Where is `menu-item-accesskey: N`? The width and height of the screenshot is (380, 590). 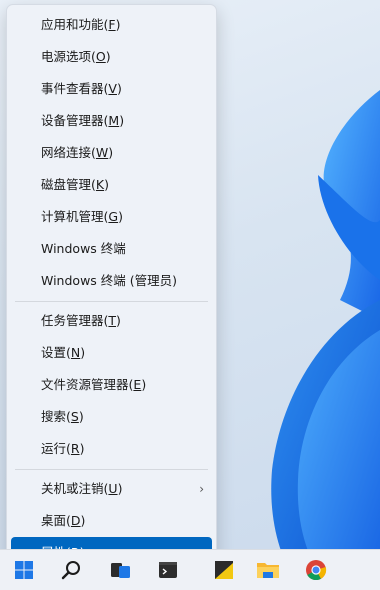
menu-item-accesskey: N is located at coordinates (75, 352).